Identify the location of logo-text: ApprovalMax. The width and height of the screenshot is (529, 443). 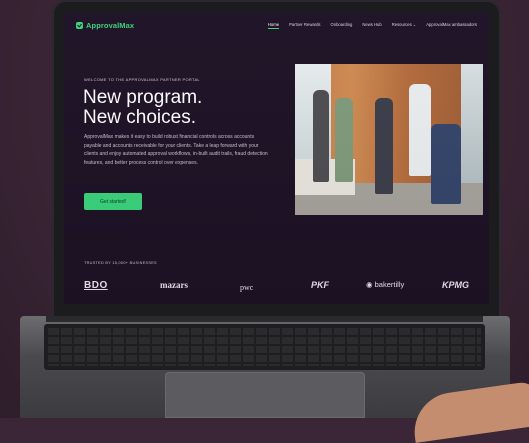
(110, 25).